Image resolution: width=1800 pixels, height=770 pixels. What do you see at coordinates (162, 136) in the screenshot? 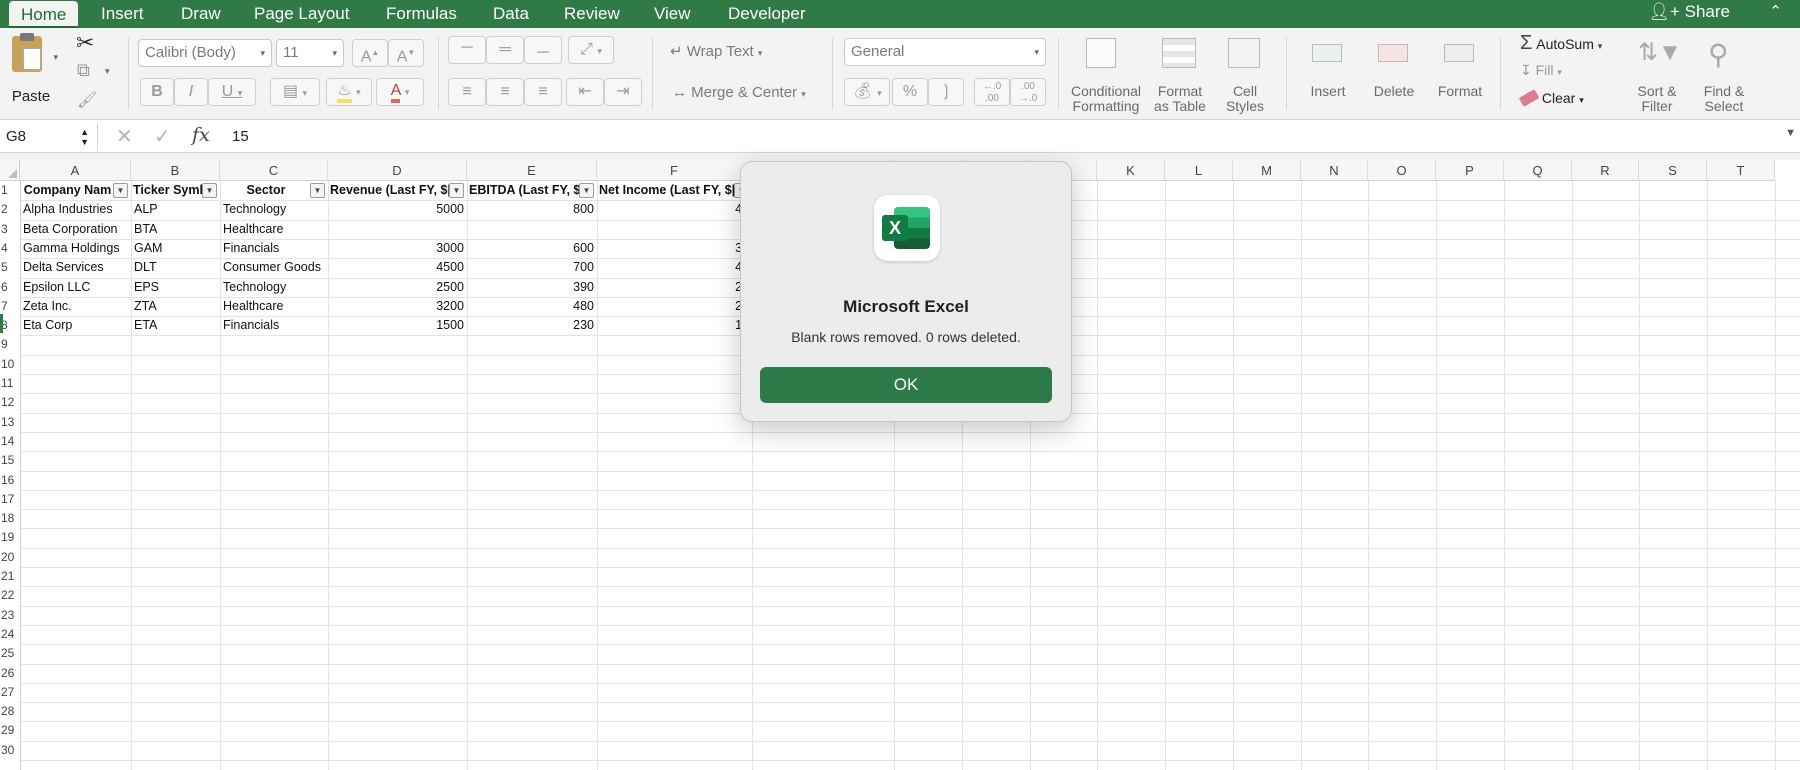
I see `confirm-formula-icon: ✓` at bounding box center [162, 136].